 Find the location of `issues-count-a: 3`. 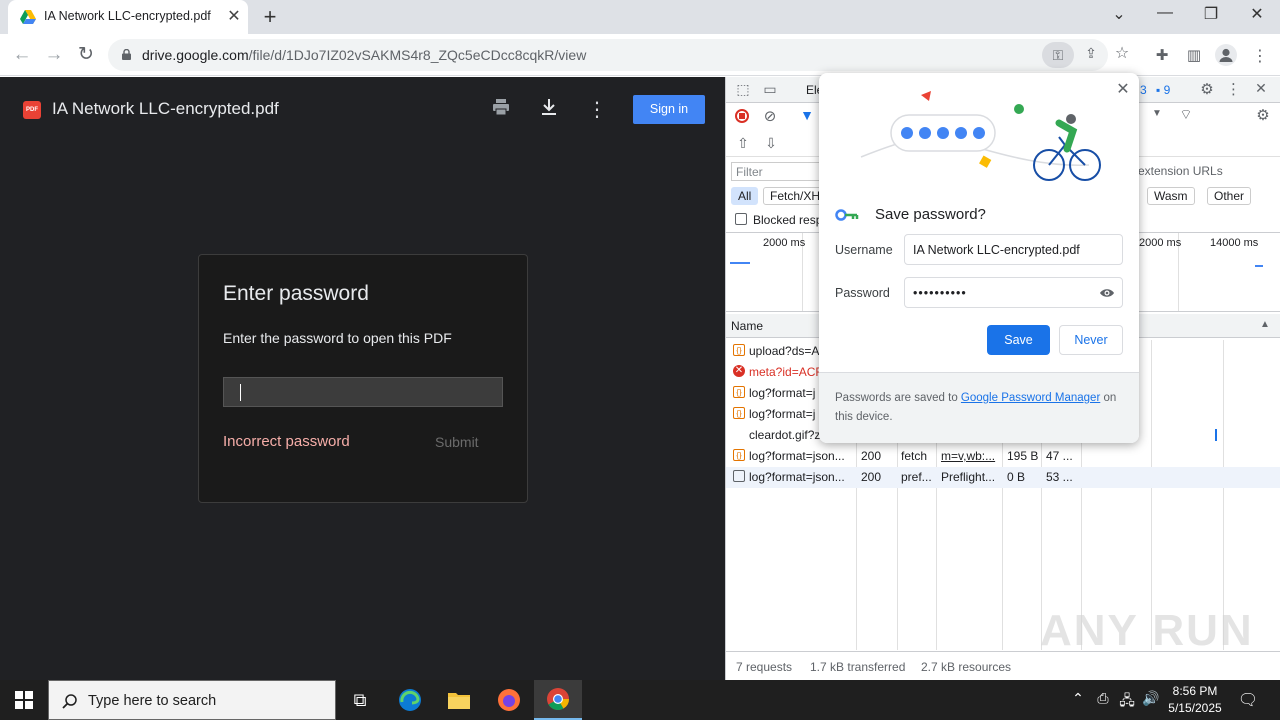

issues-count-a: 3 is located at coordinates (1143, 90).